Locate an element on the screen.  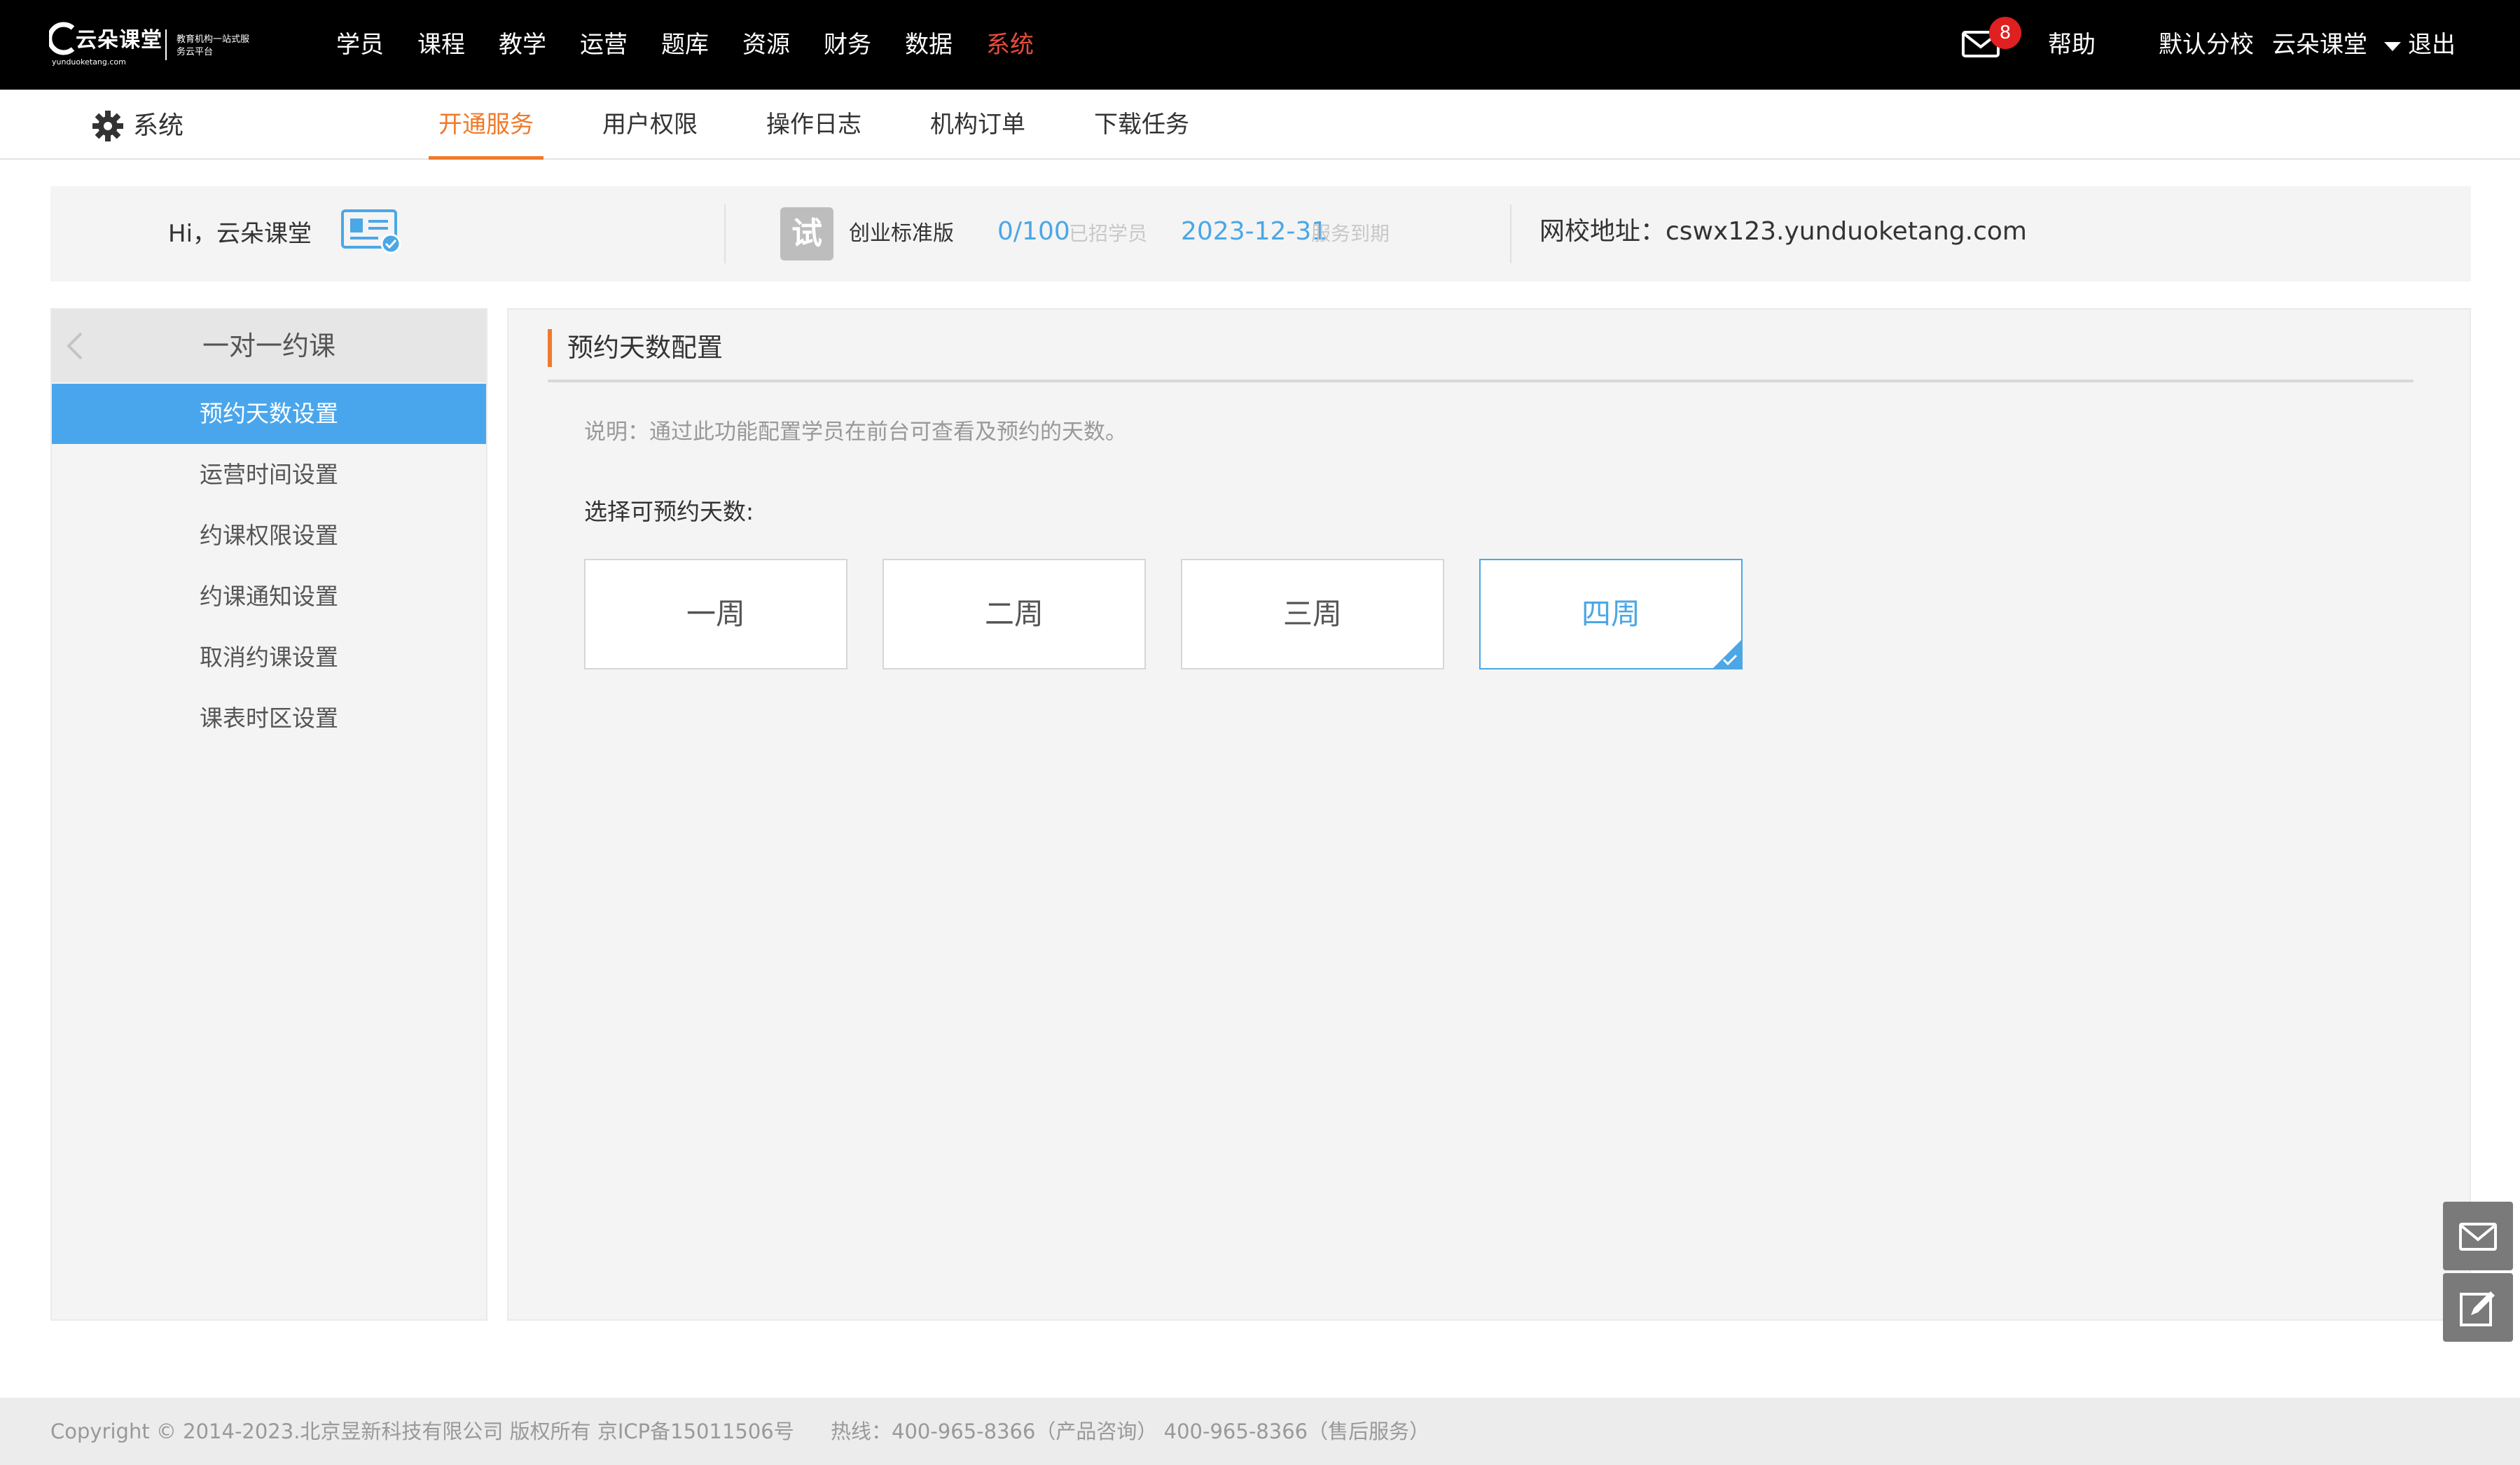
help-link: 帮助 is located at coordinates (2072, 45).